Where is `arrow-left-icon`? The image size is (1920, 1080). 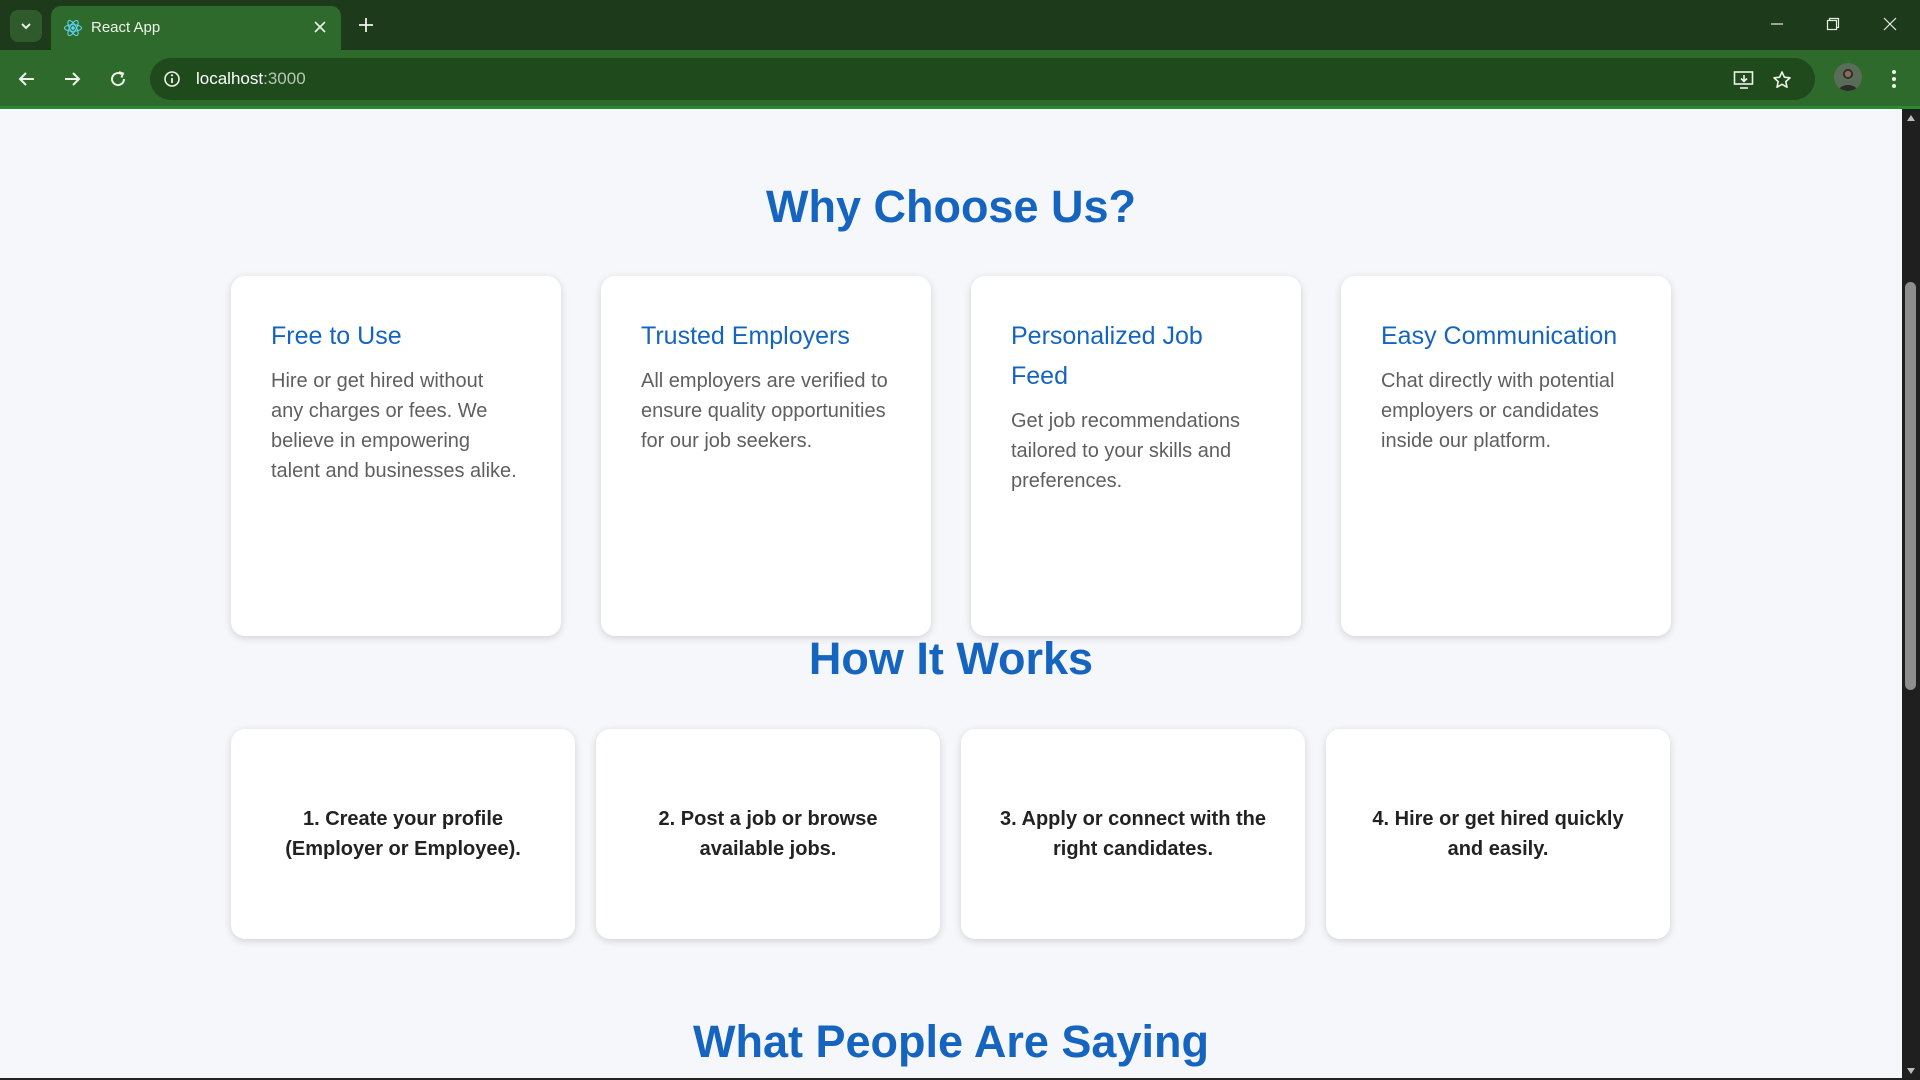
arrow-left-icon is located at coordinates (26, 79).